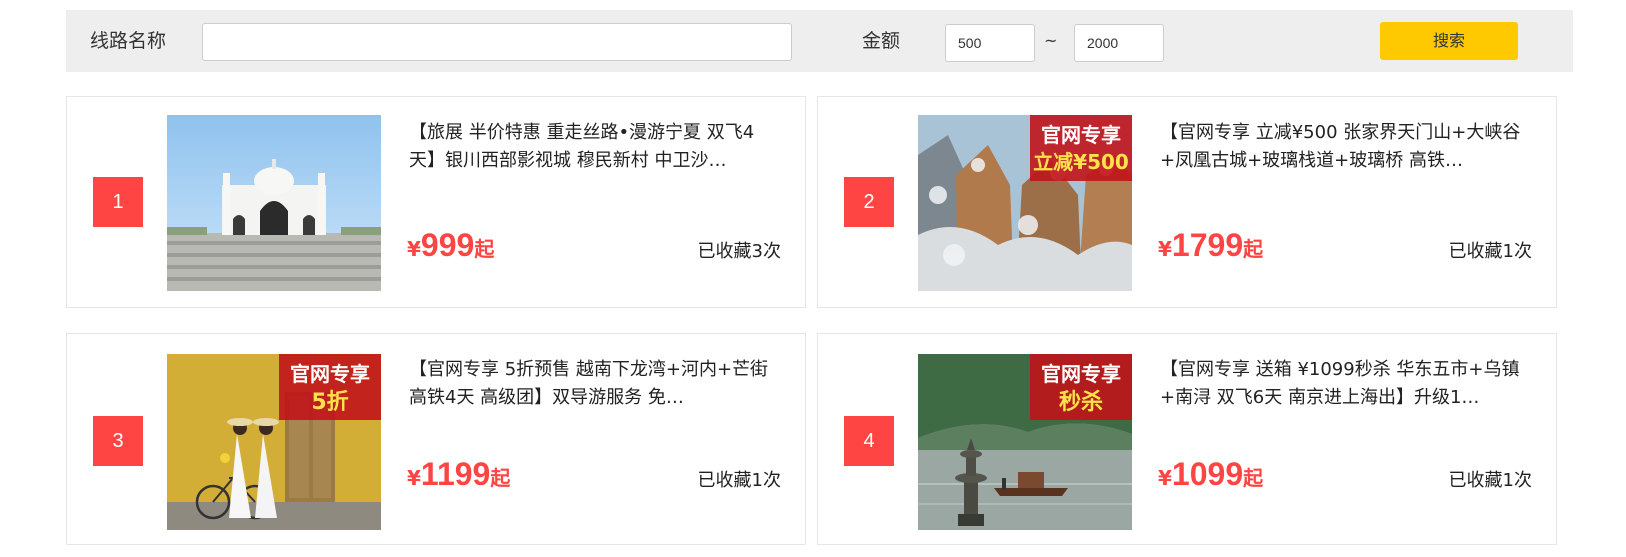  I want to click on price-value: 1099, so click(1207, 474).